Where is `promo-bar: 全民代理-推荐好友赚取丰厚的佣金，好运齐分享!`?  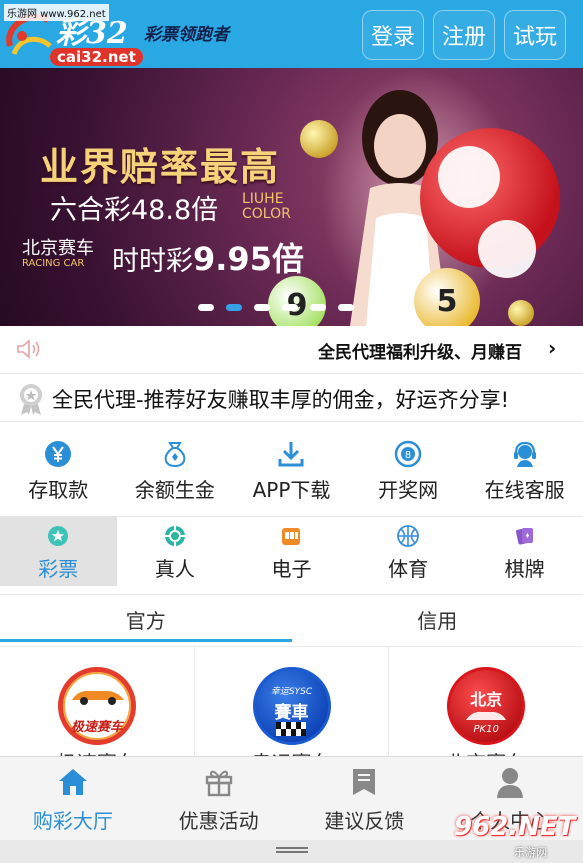
promo-bar: 全民代理-推荐好友赚取丰厚的佣金，好运齐分享! is located at coordinates (291, 398).